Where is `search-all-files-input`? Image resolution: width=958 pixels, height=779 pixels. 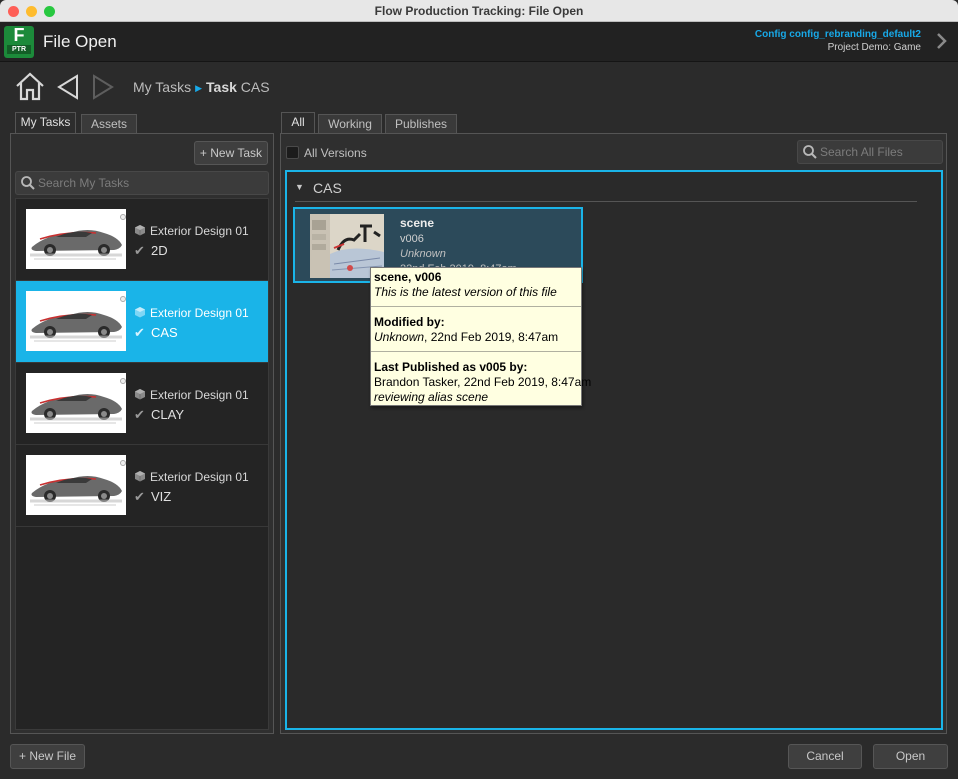
search-all-files-input is located at coordinates (879, 152).